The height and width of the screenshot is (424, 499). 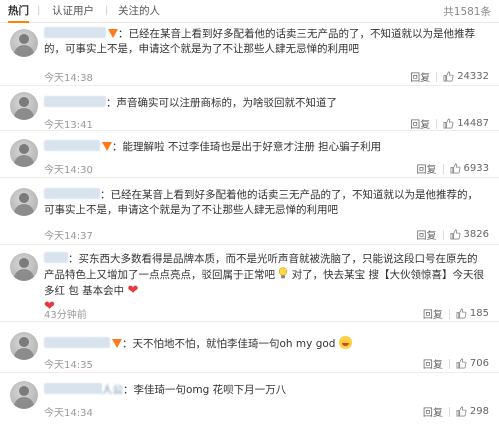 I want to click on tab-following: 关注的人, so click(x=139, y=11).